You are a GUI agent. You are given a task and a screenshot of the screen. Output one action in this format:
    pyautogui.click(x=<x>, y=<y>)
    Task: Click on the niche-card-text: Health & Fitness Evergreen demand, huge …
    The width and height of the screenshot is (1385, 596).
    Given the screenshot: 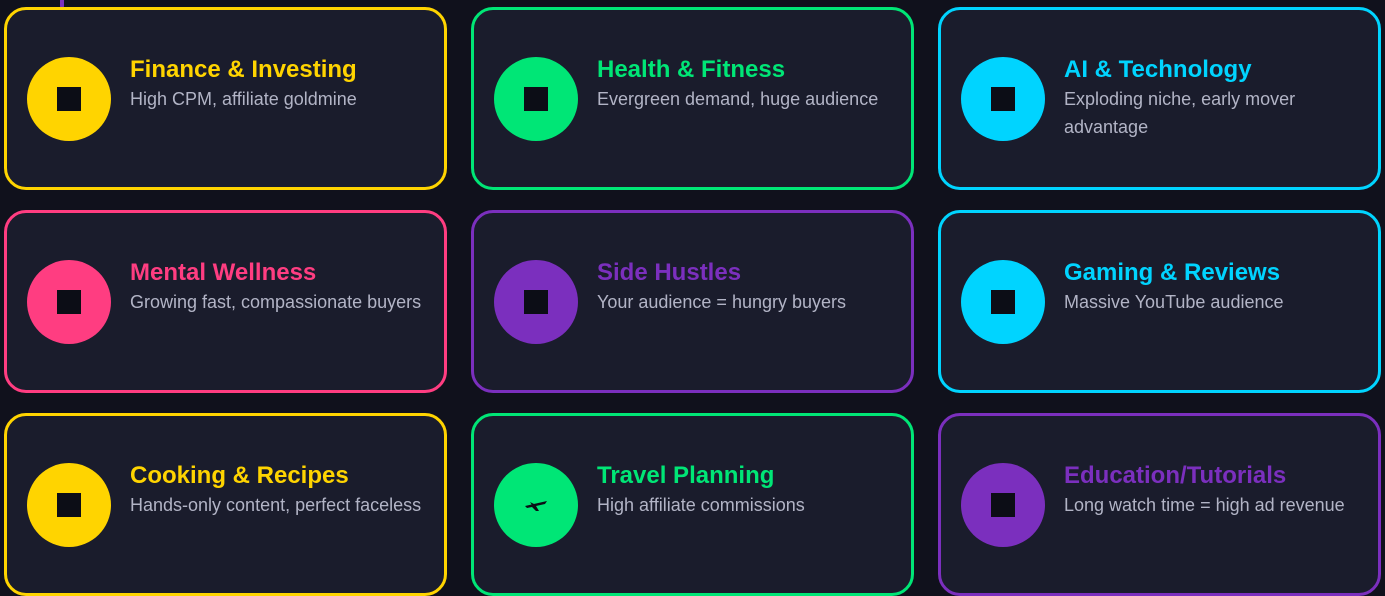 What is the action you would take?
    pyautogui.click(x=745, y=84)
    